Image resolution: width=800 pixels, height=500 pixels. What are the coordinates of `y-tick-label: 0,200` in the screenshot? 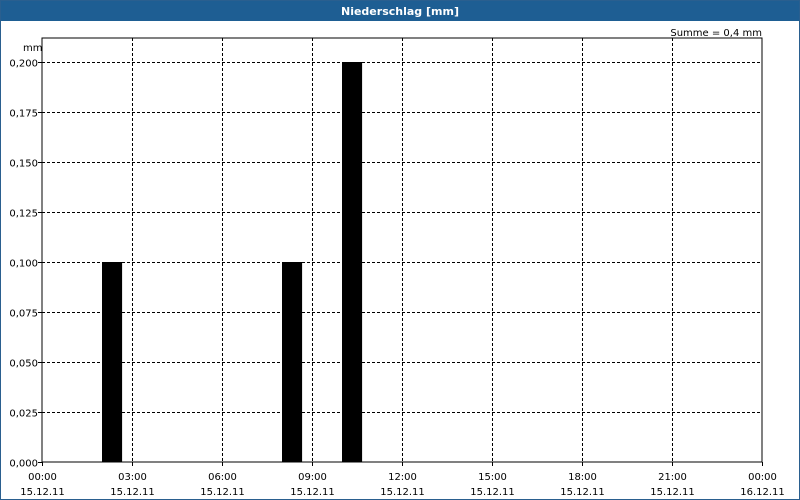 It's located at (23, 64).